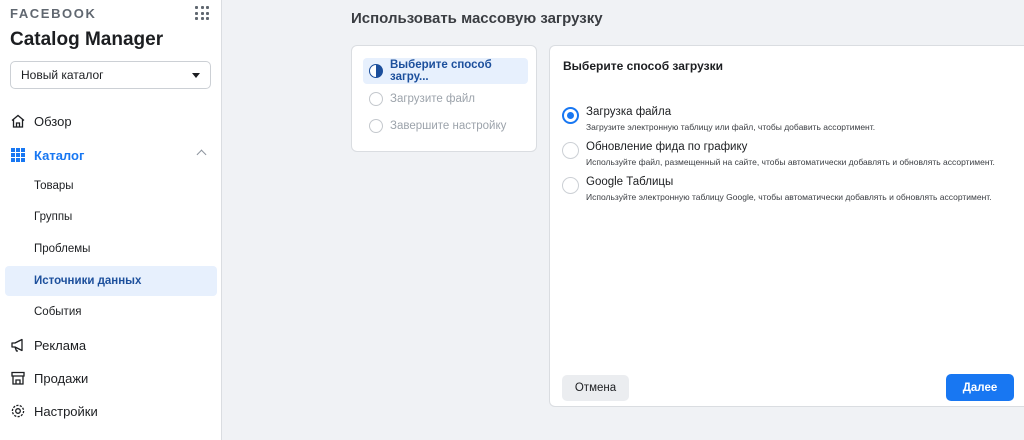  Describe the element at coordinates (110, 75) in the screenshot. I see `catalog-select: Новый каталог` at that location.